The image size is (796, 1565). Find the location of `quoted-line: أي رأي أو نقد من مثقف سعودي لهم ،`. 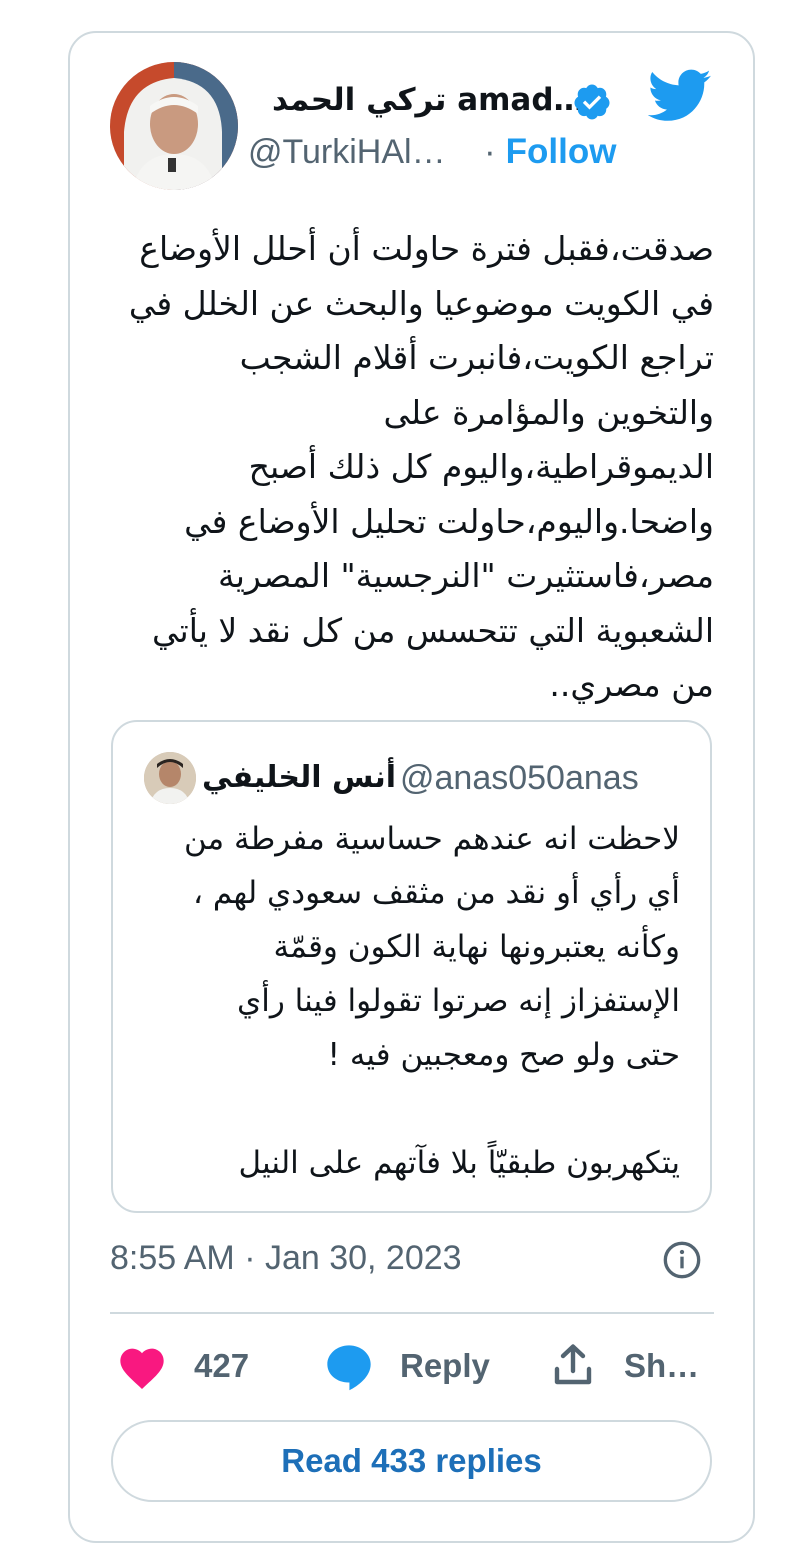

quoted-line: أي رأي أو نقد من مثقف سعودي لهم ، is located at coordinates (436, 893).